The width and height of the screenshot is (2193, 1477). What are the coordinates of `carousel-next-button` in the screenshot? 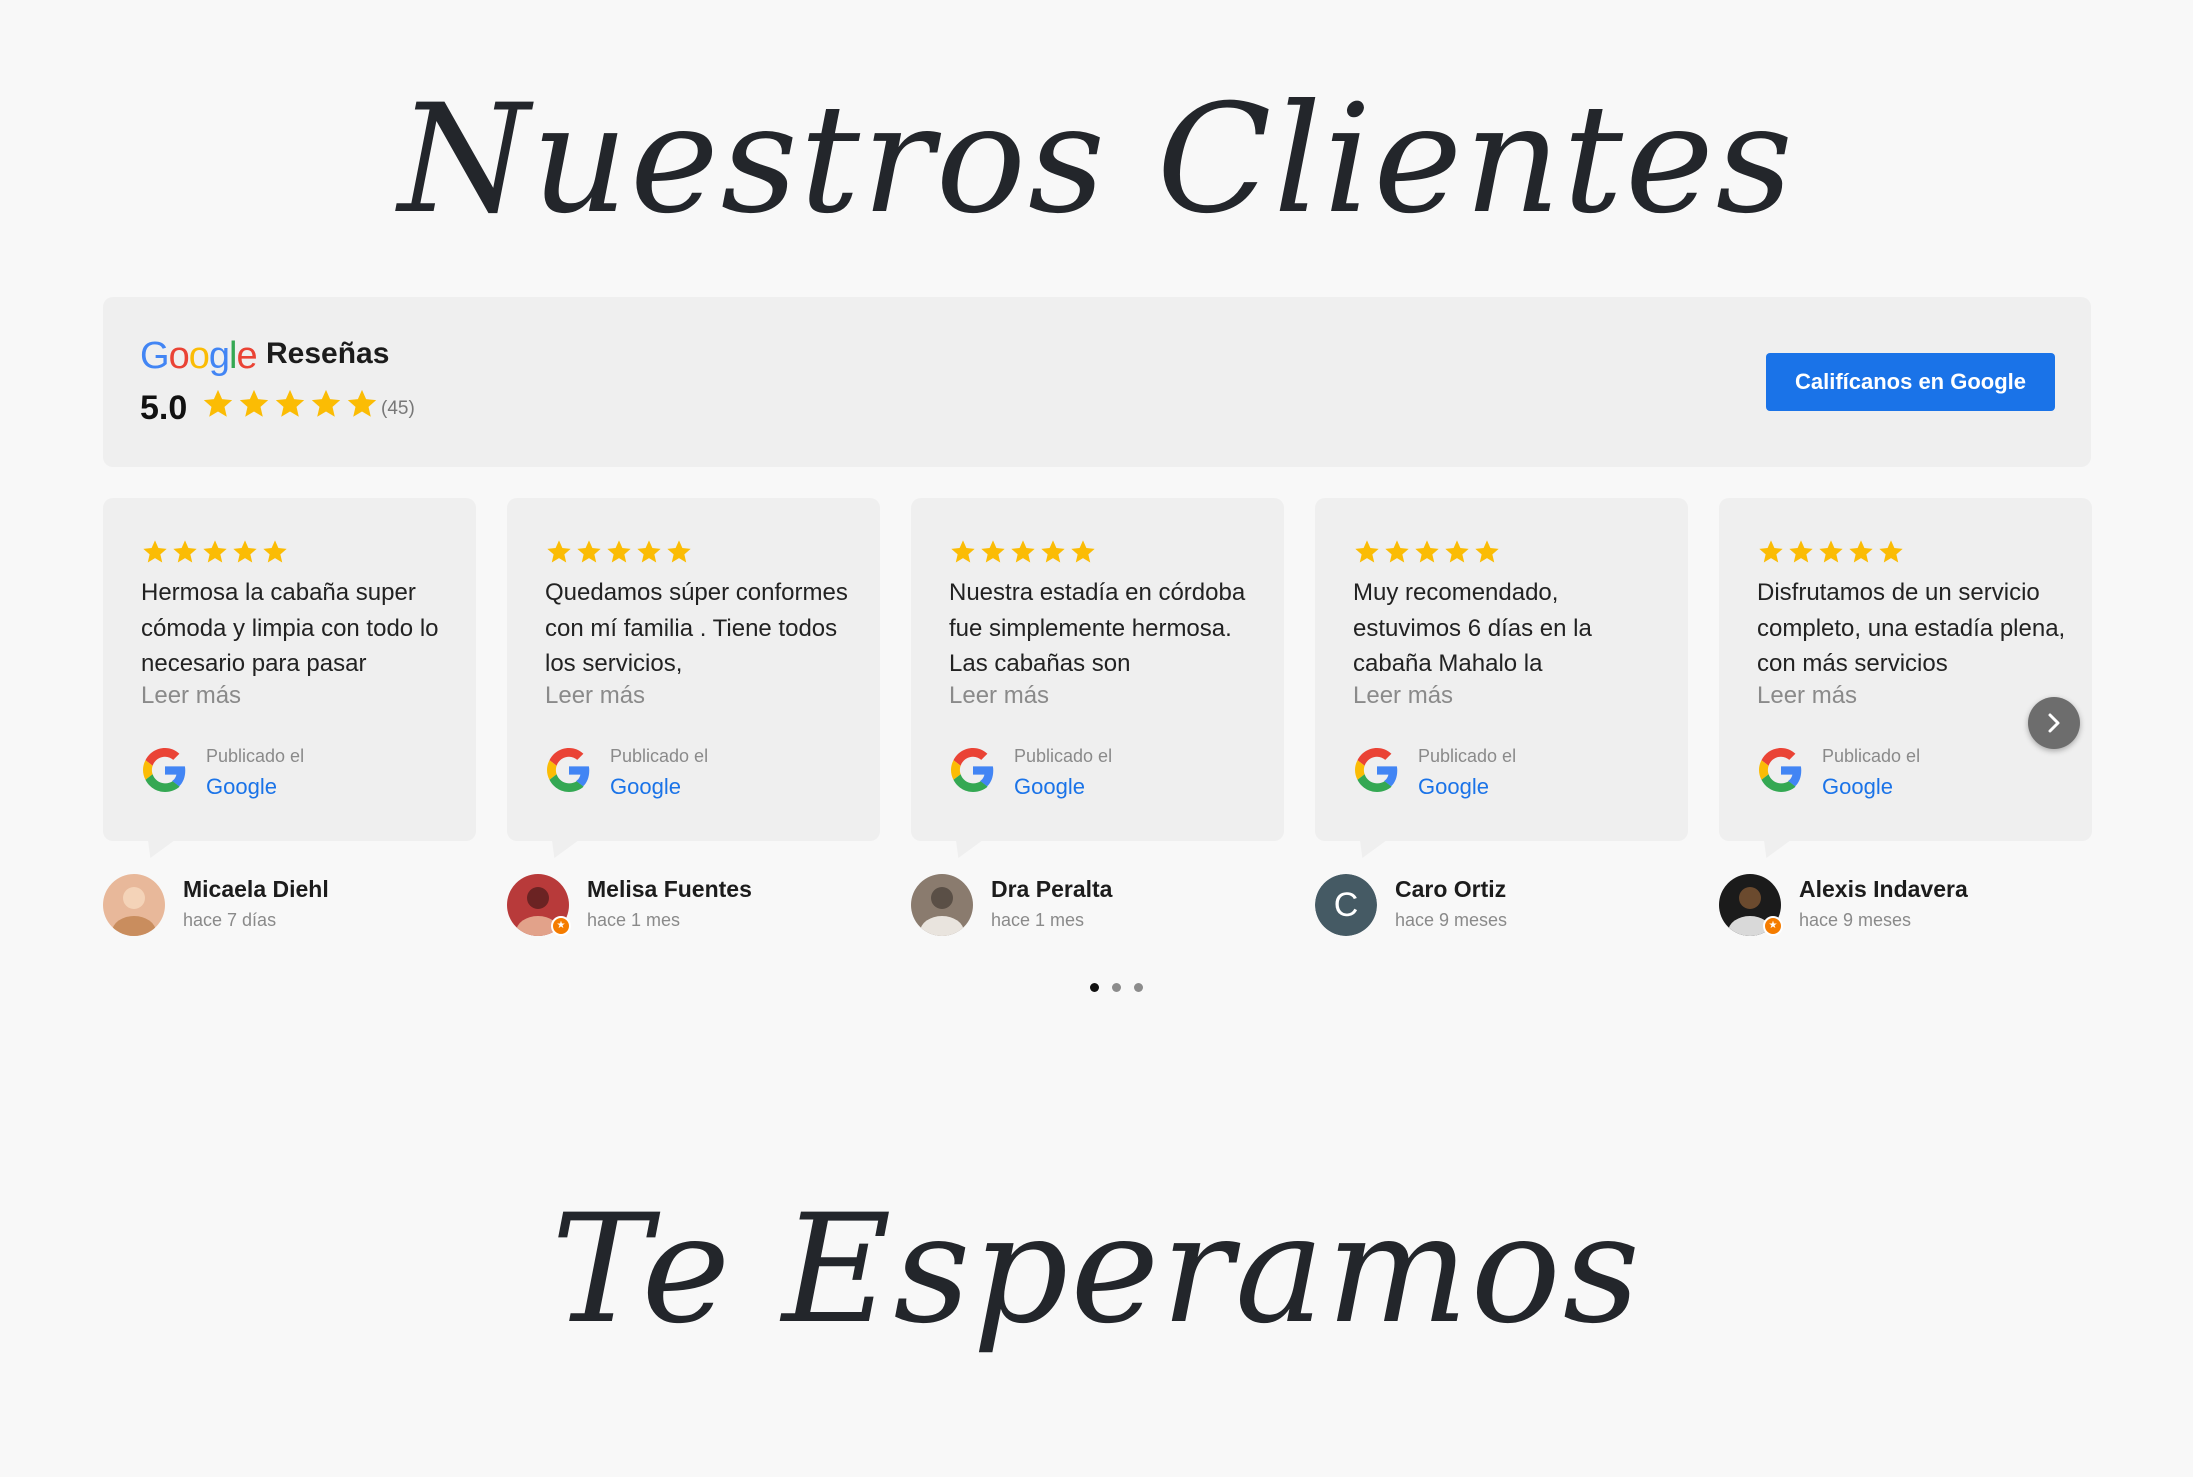 It's located at (2054, 723).